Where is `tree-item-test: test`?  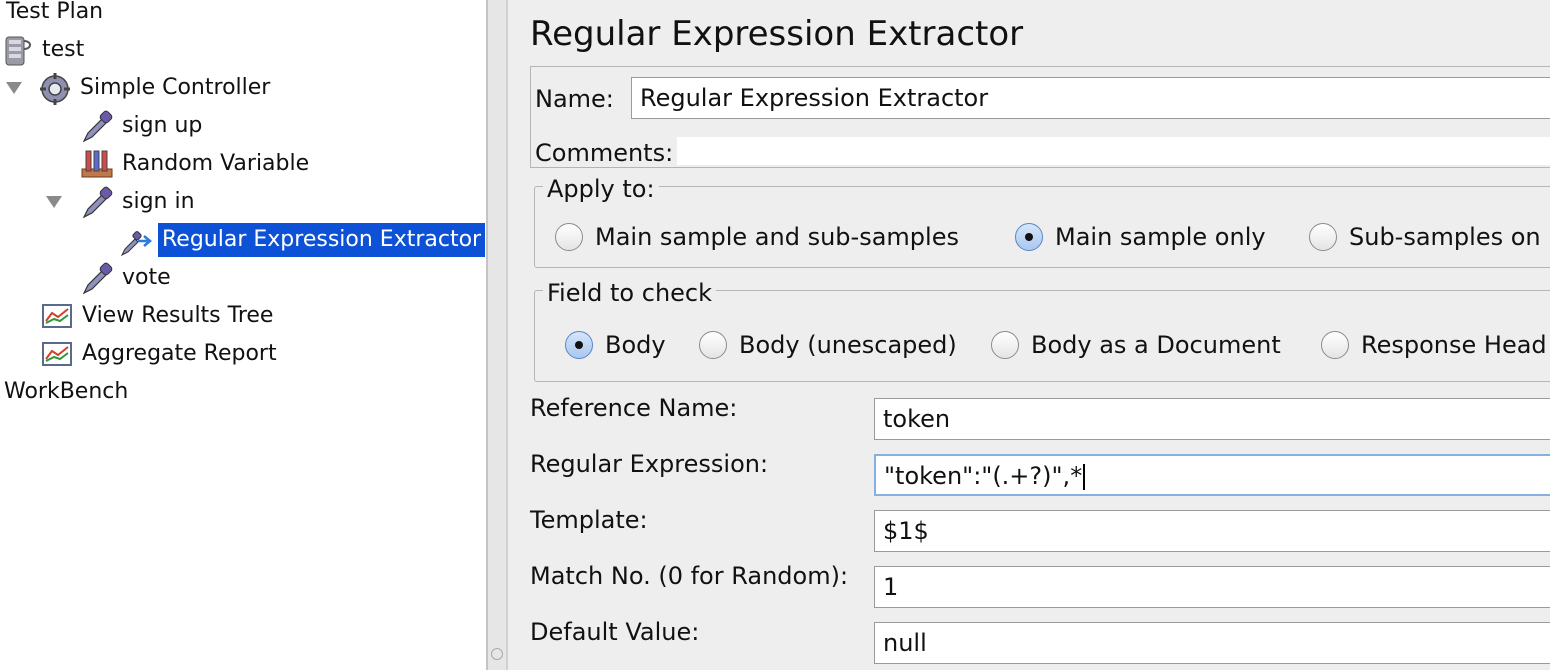
tree-item-test: test is located at coordinates (44, 50).